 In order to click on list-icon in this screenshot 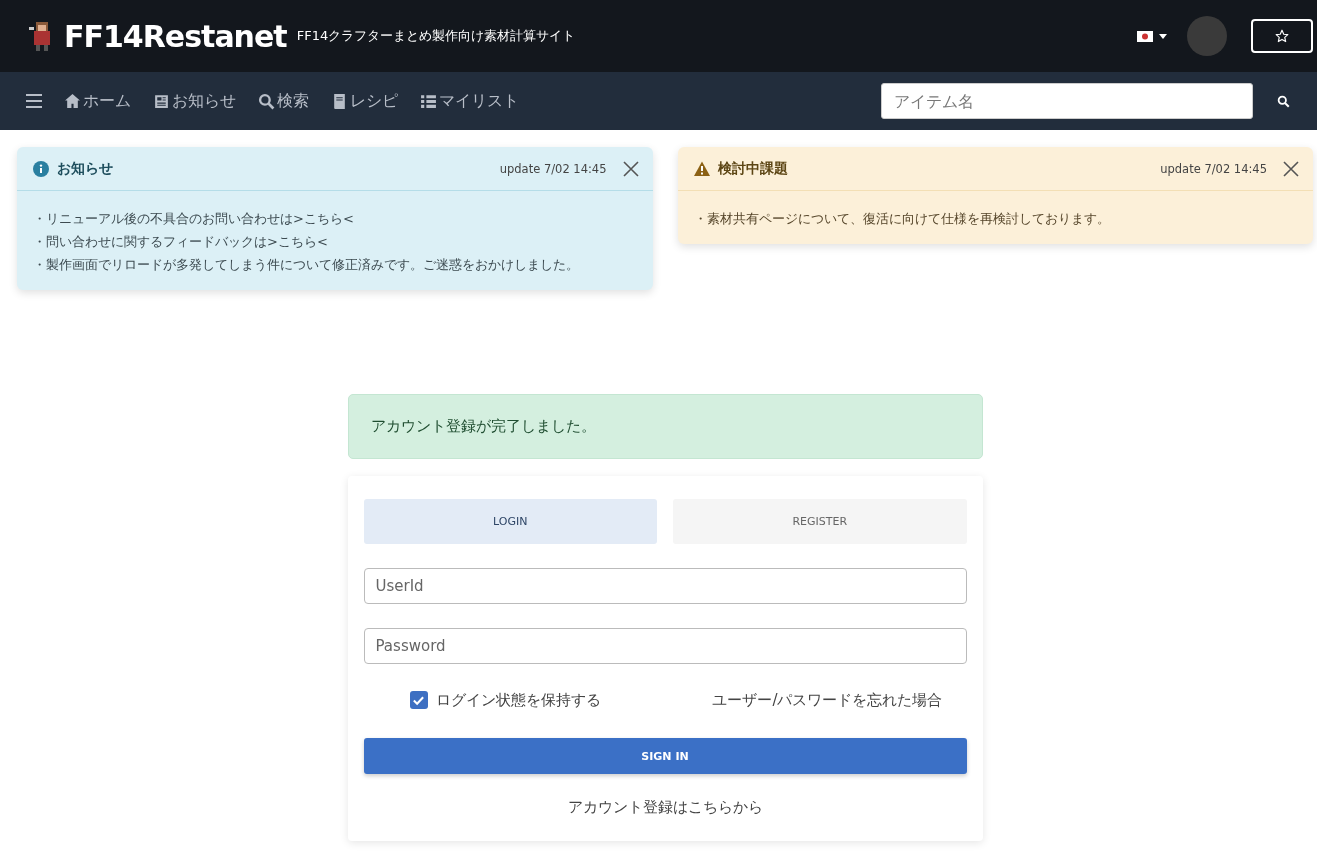, I will do `click(428, 101)`.